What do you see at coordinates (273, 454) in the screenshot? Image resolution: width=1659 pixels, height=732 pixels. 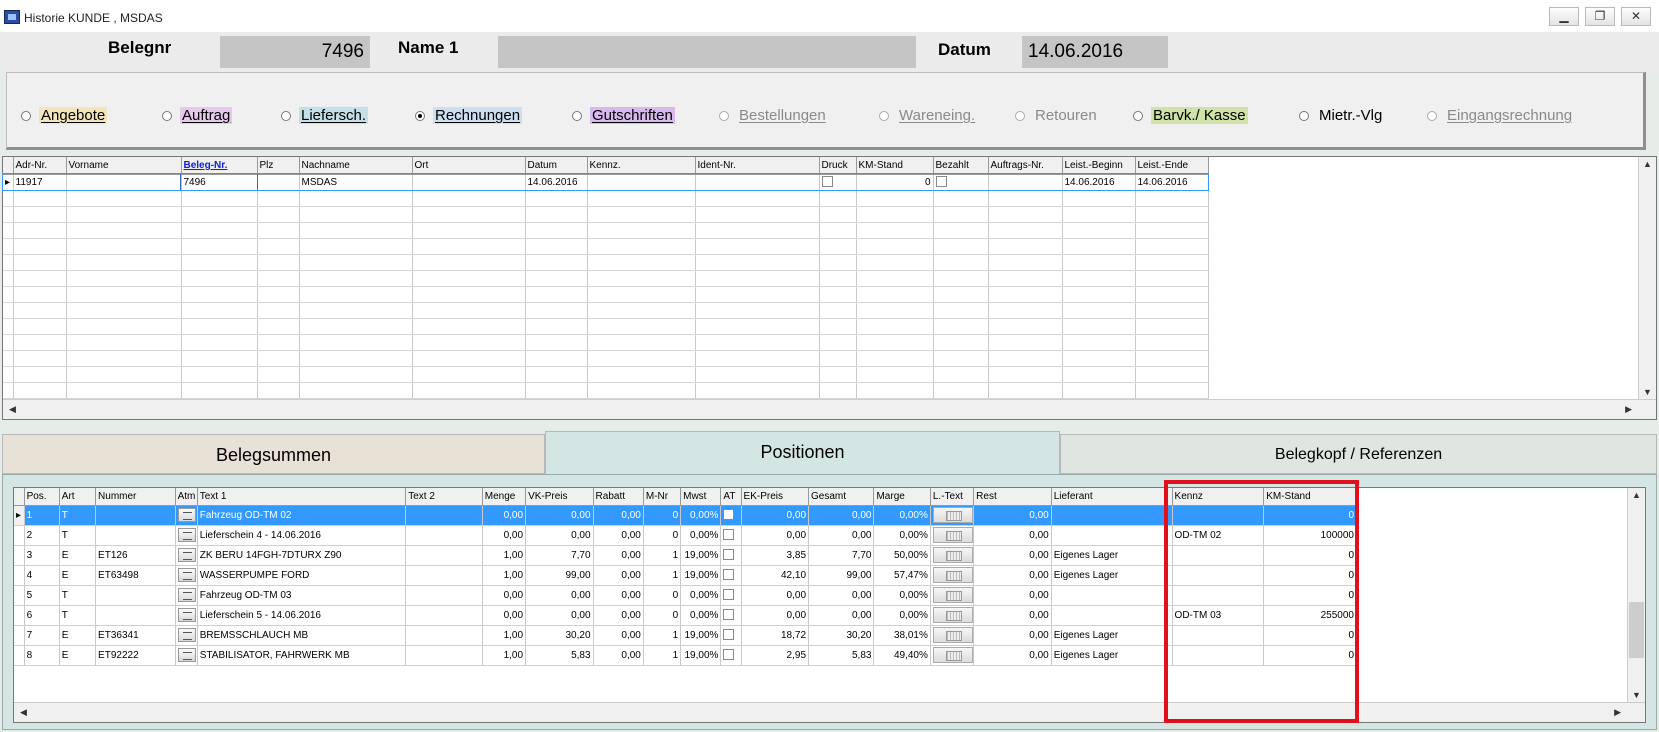 I see `tab-belegsummen: Belegsummen` at bounding box center [273, 454].